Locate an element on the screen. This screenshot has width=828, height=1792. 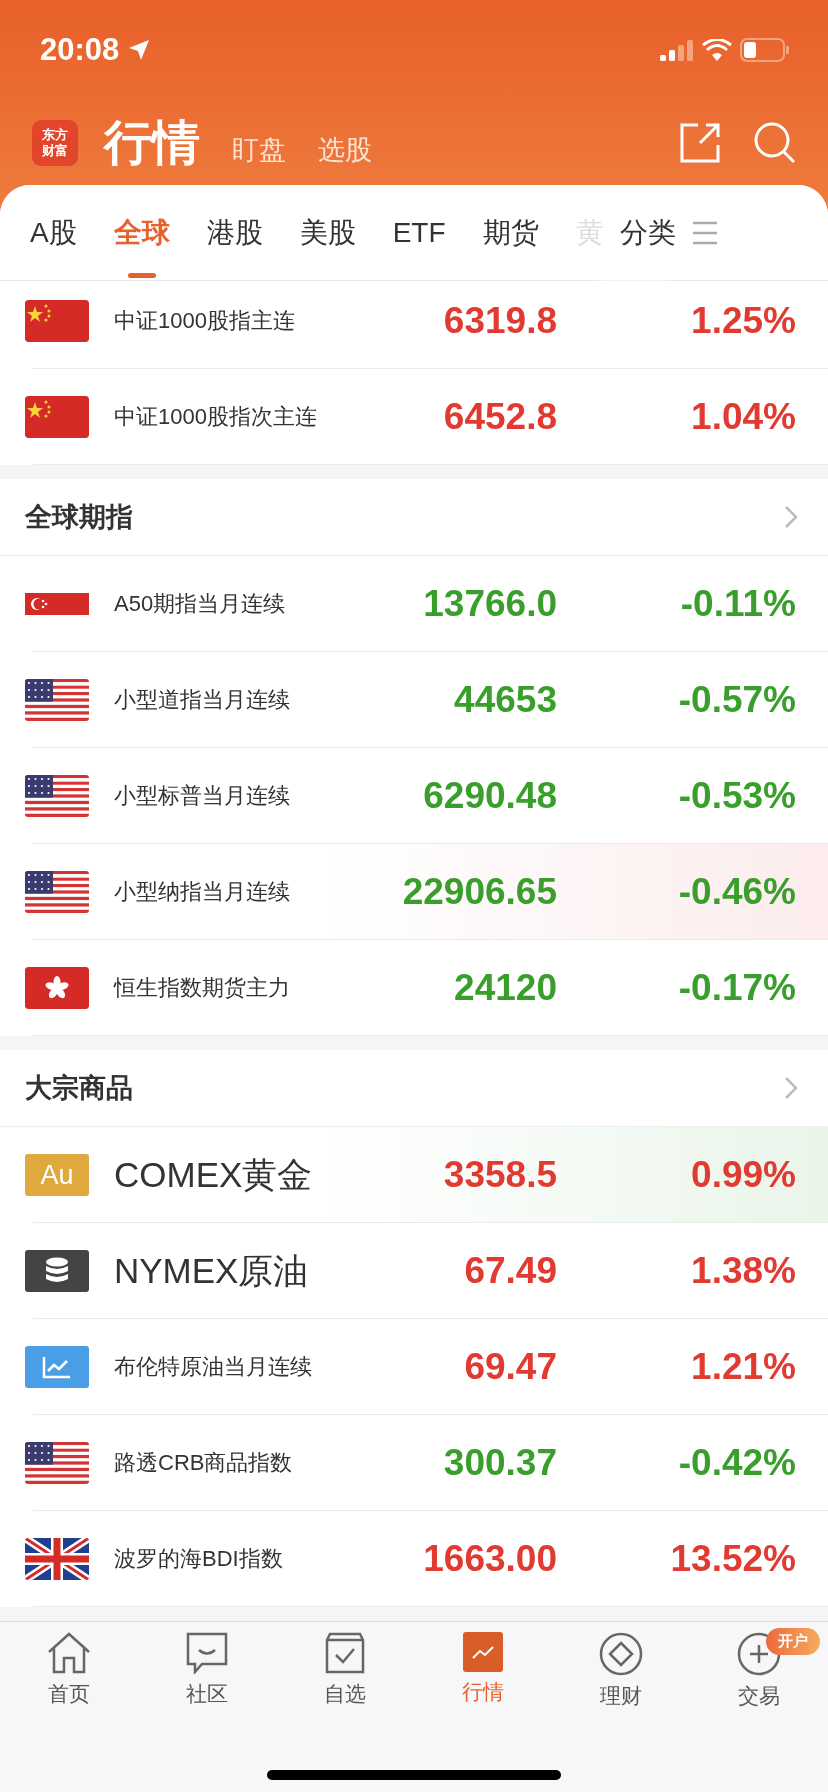
uk-flag is located at coordinates (57, 1559).